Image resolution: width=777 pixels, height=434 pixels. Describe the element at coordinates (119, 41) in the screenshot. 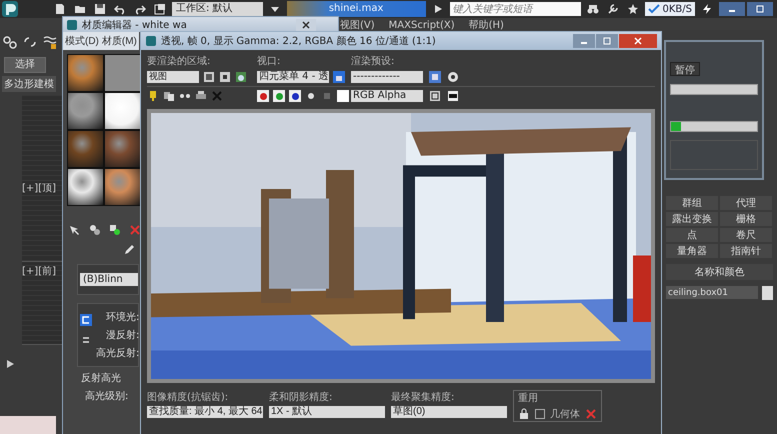

I see `menu-item: 材质(M)` at that location.